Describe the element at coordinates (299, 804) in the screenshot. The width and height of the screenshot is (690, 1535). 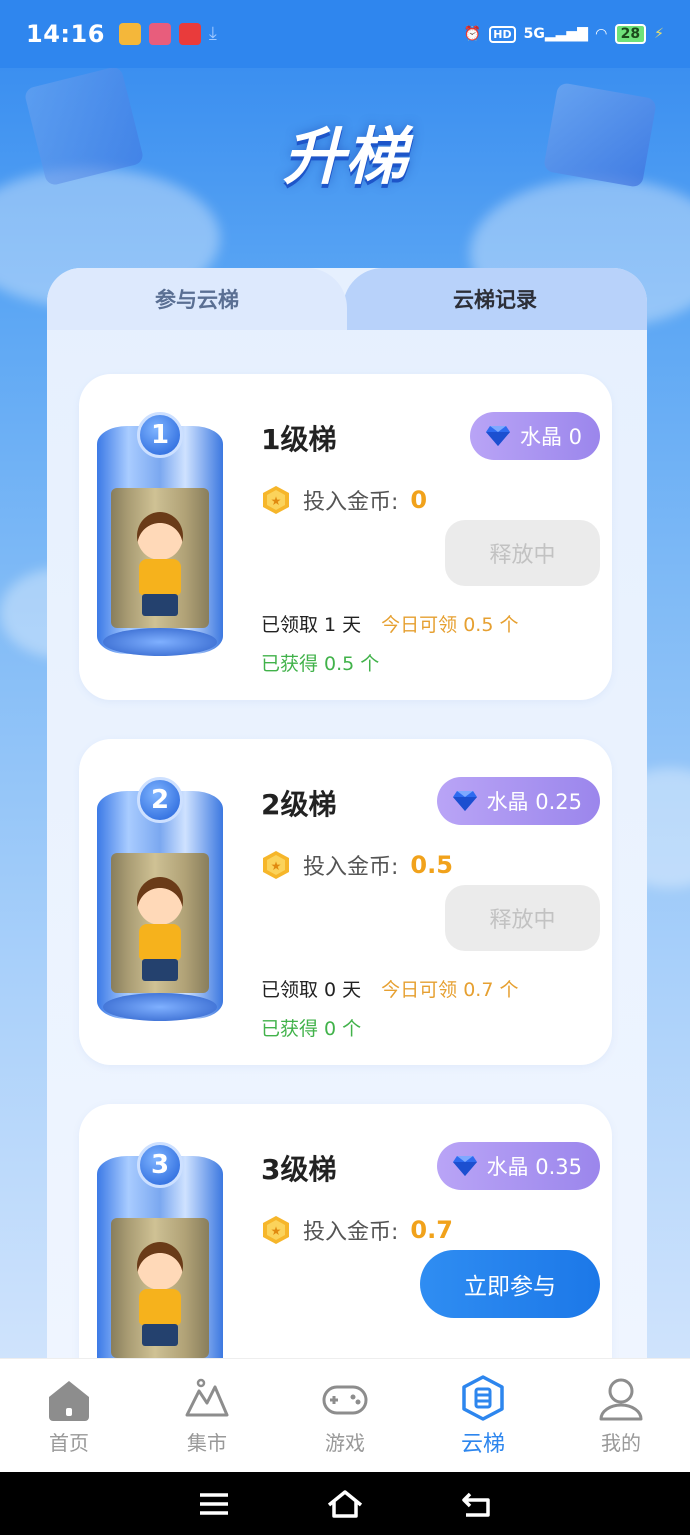
I see `level-name: 2级梯` at that location.